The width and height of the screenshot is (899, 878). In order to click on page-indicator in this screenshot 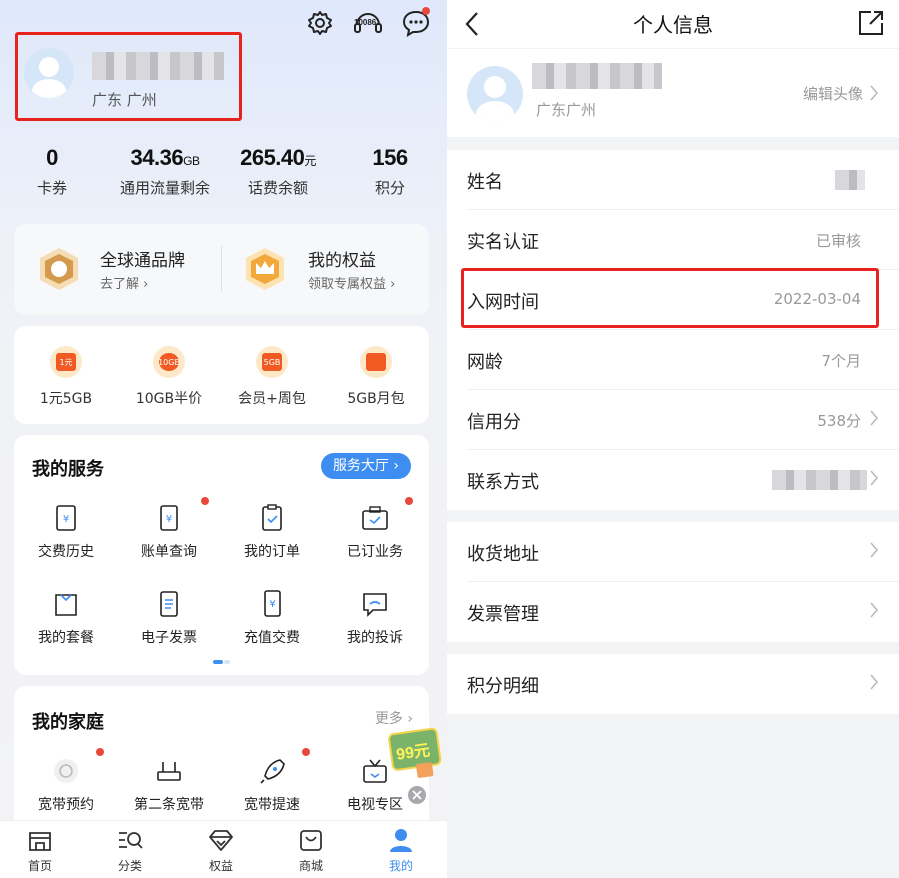, I will do `click(218, 662)`.